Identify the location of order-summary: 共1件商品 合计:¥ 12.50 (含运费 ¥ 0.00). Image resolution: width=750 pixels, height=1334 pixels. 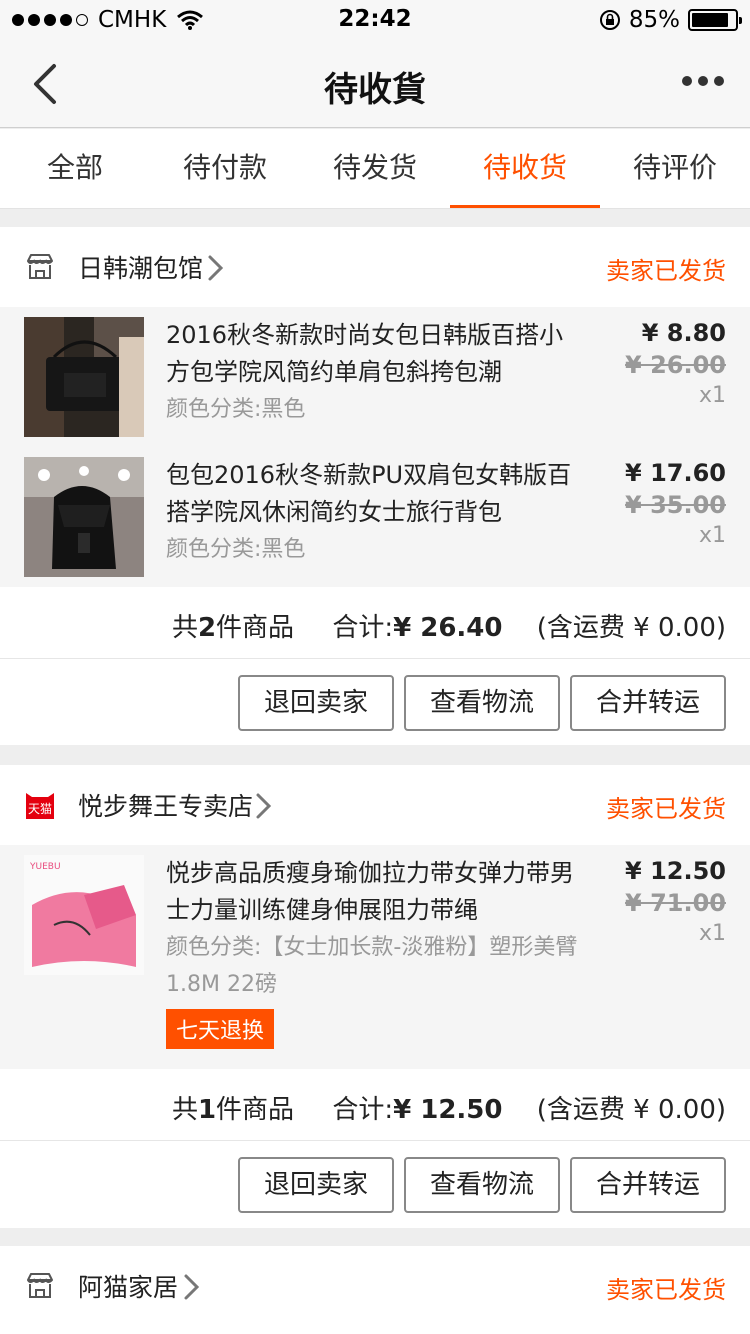
(375, 1105).